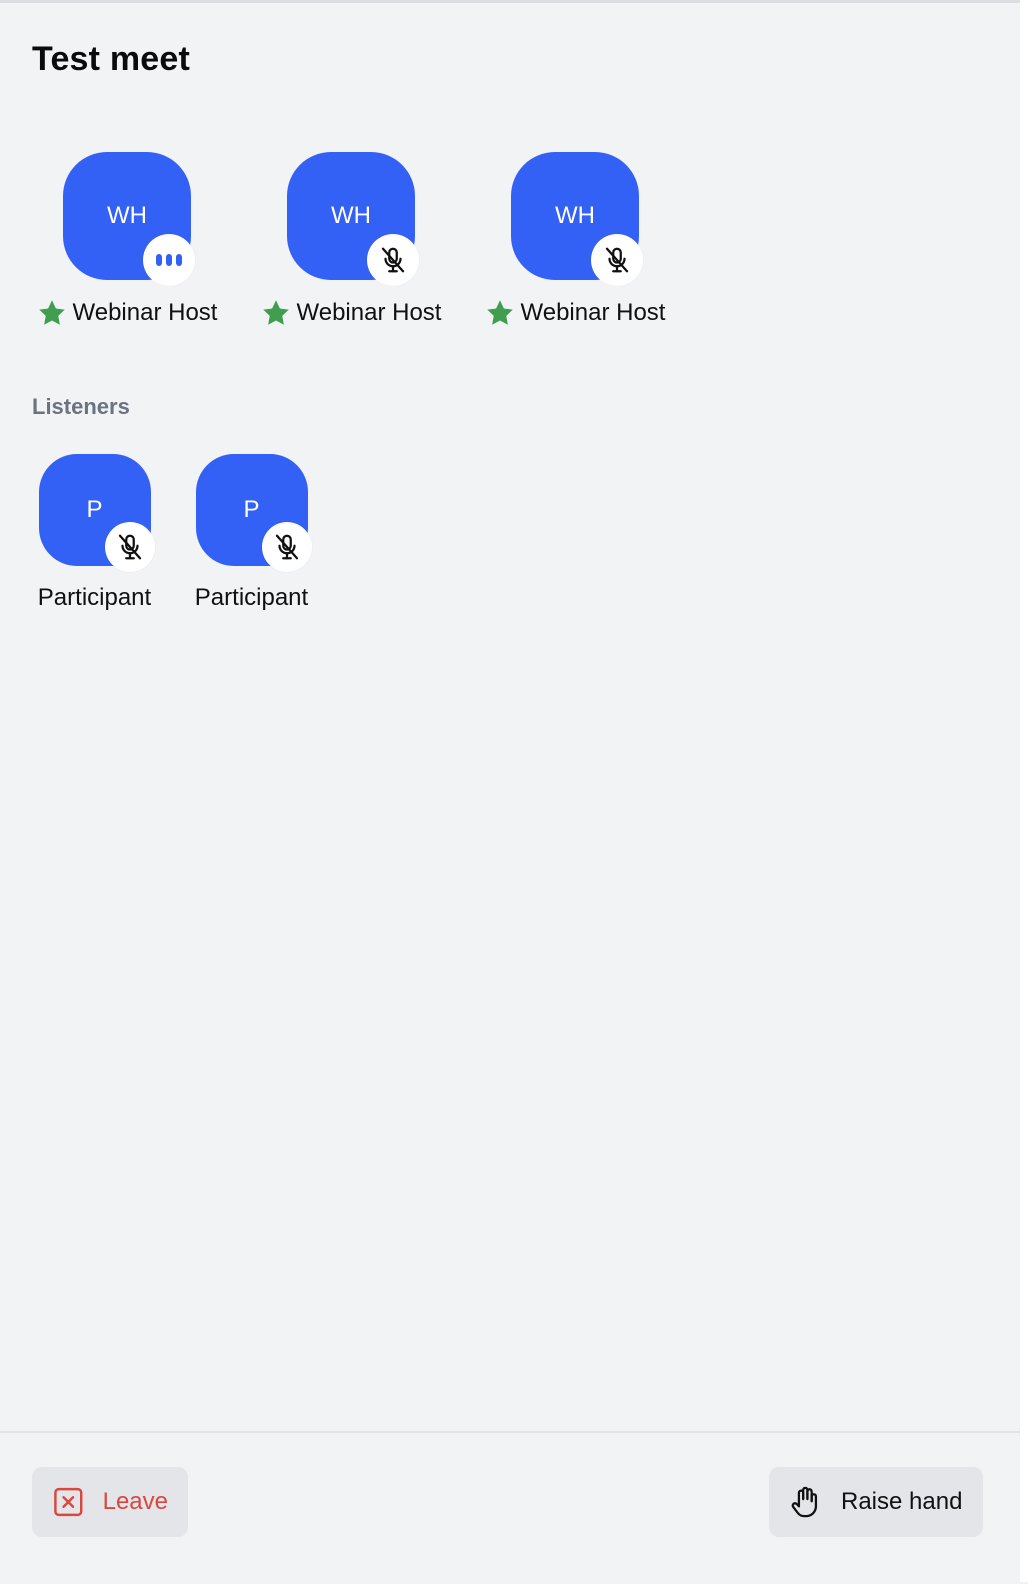 This screenshot has height=1584, width=1028. What do you see at coordinates (510, 1507) in the screenshot?
I see `footer-bar: Leave Raise hand` at bounding box center [510, 1507].